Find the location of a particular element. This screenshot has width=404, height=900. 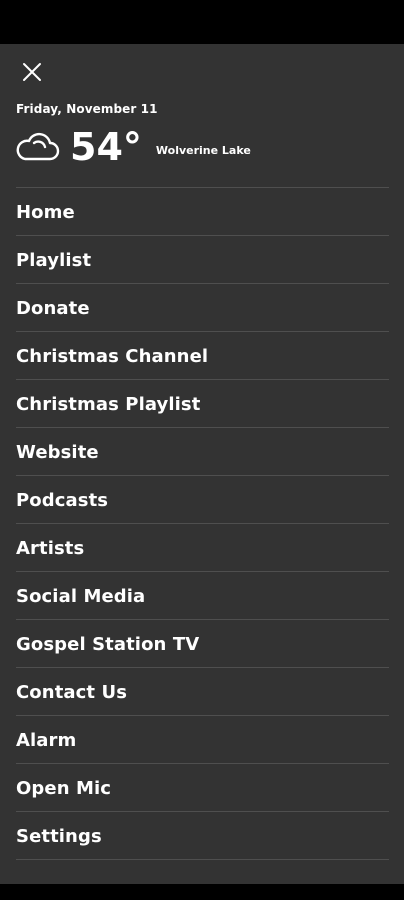

menu-item-label: Donate is located at coordinates (53, 308).